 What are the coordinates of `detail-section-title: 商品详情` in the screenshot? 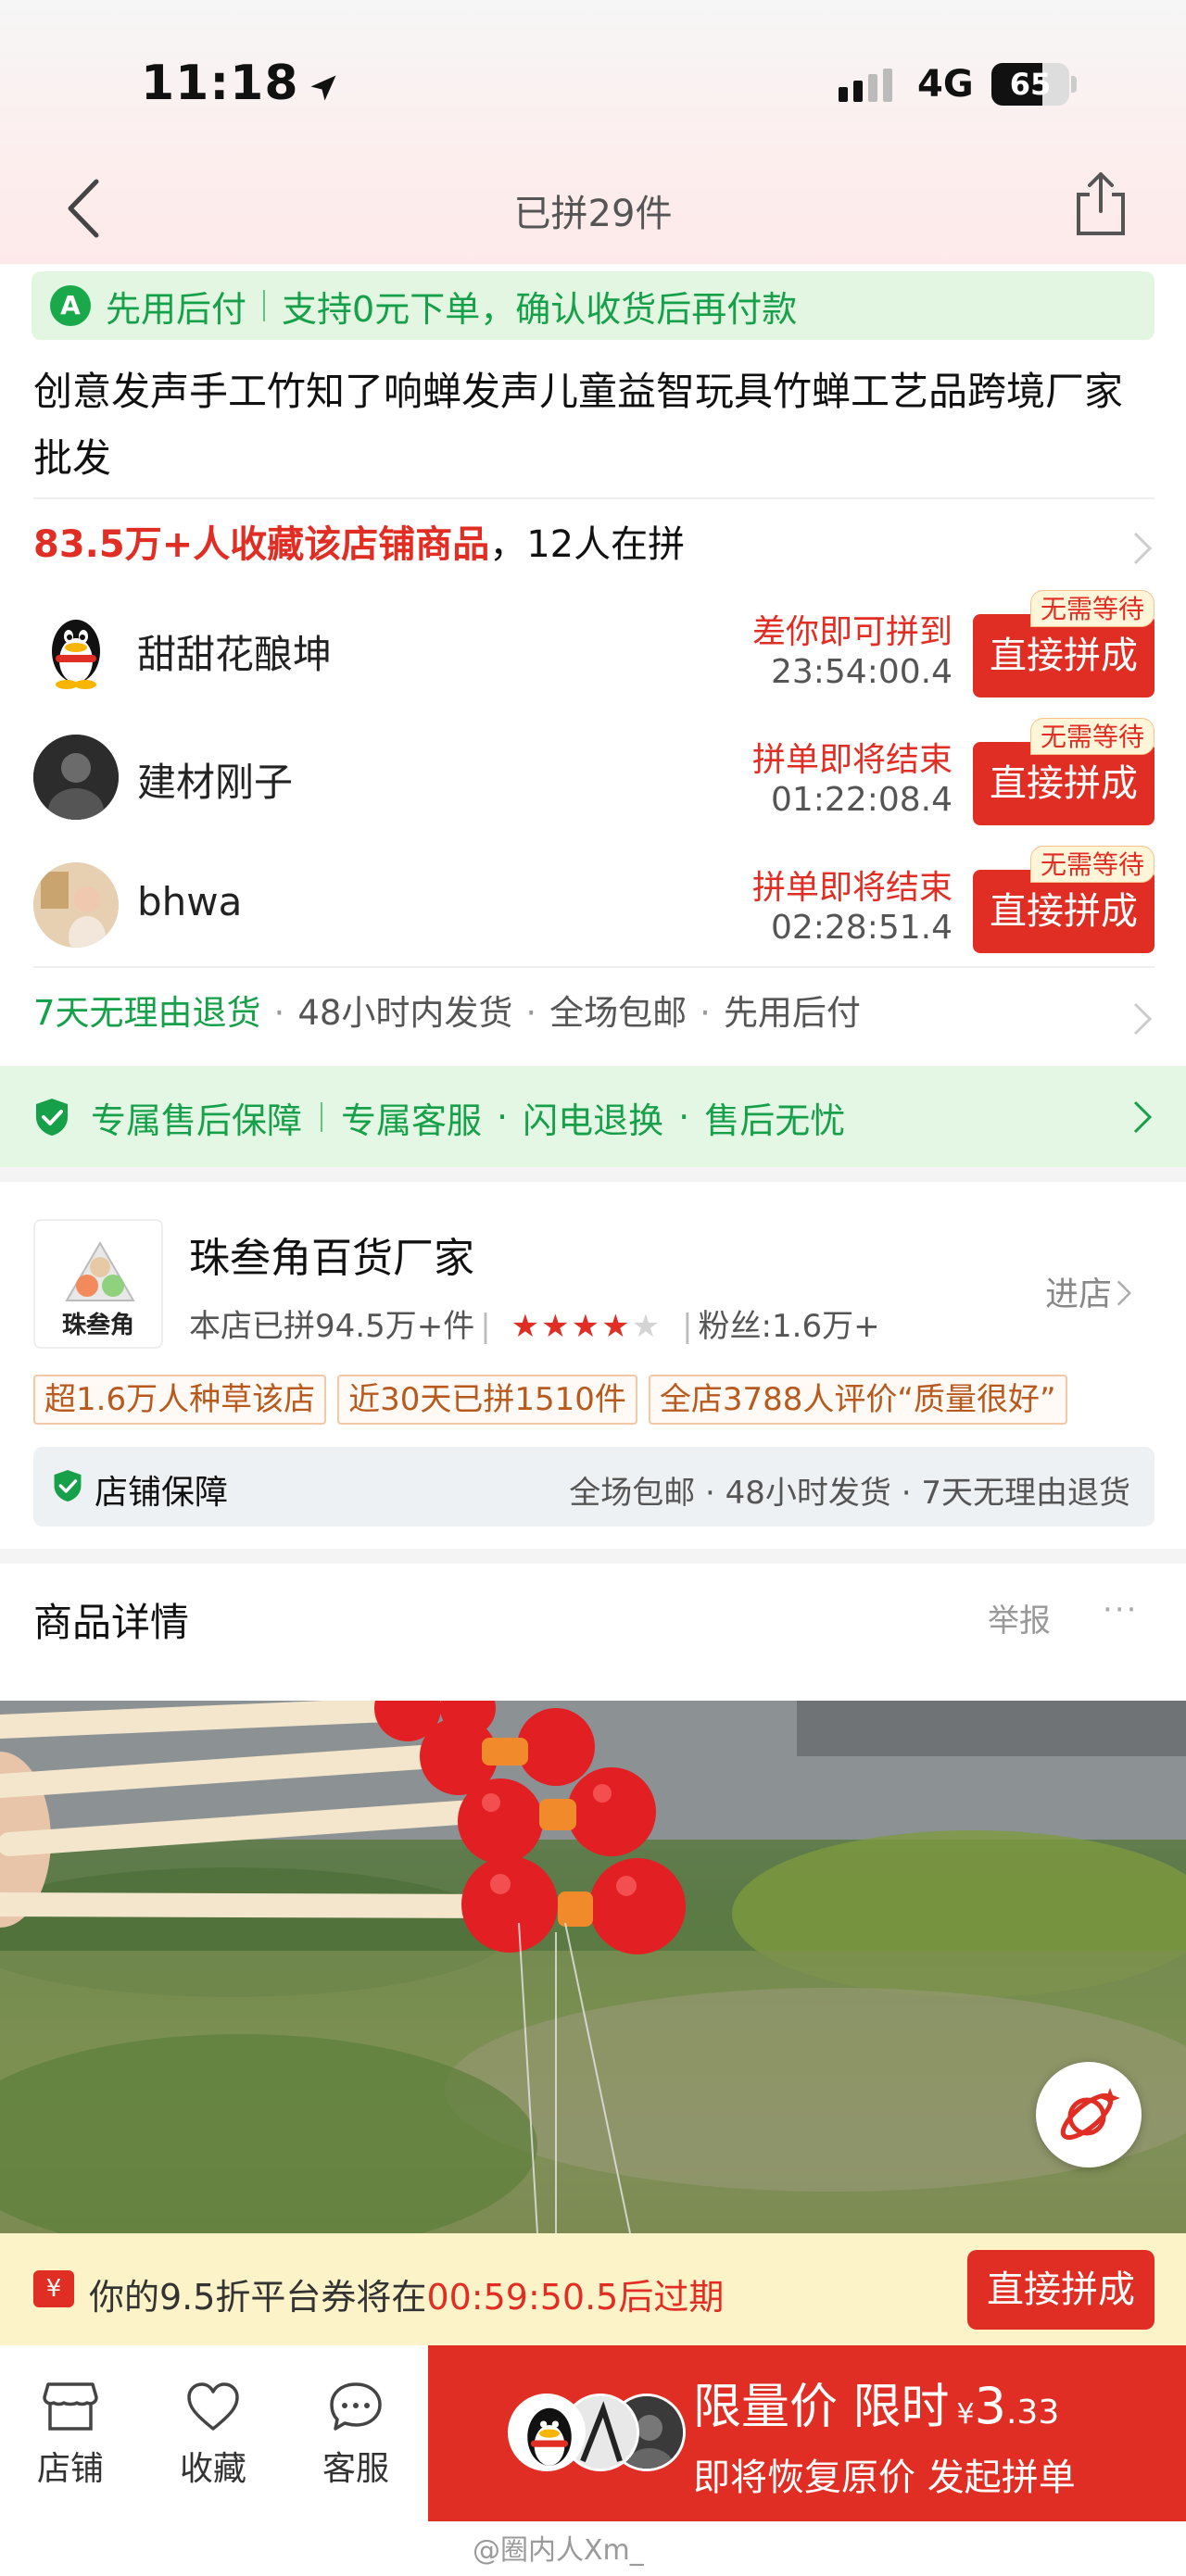 It's located at (111, 1622).